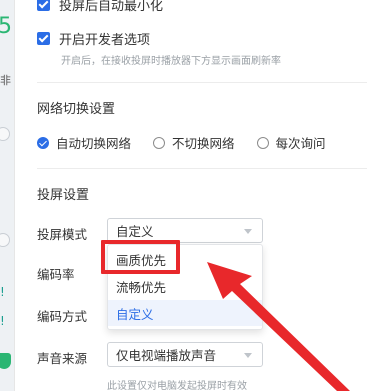 This screenshot has height=391, width=367. Describe the element at coordinates (7, 195) in the screenshot. I see `background-window: 5 非 ! !` at that location.